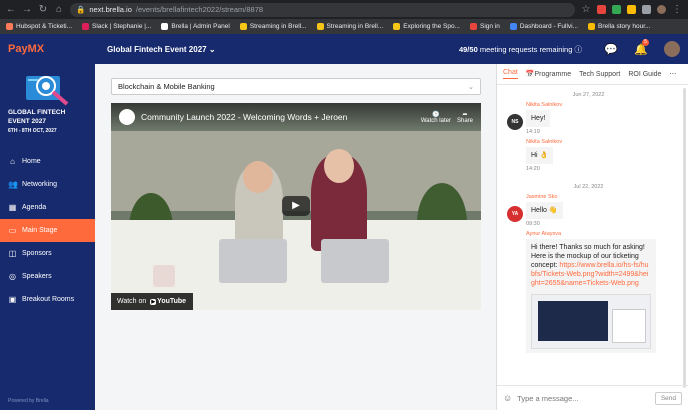 The width and height of the screenshot is (688, 410). What do you see at coordinates (515, 122) in the screenshot?
I see `avatar: NS` at bounding box center [515, 122].